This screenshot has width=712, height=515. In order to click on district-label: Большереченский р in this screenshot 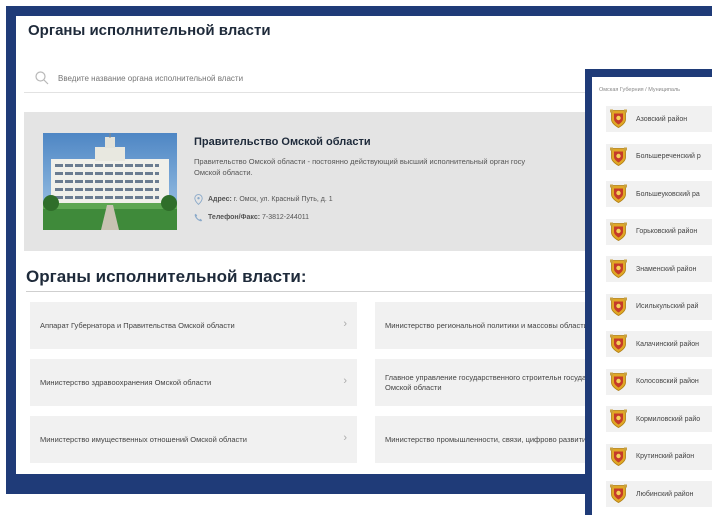, I will do `click(668, 157)`.